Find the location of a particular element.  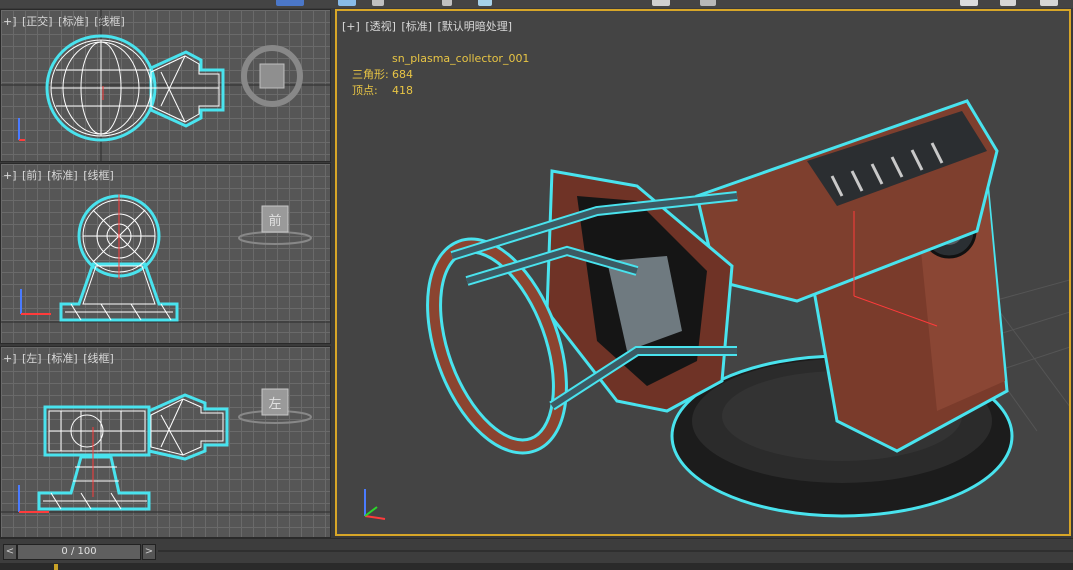

view-cube-front: 前 is located at coordinates (275, 225).